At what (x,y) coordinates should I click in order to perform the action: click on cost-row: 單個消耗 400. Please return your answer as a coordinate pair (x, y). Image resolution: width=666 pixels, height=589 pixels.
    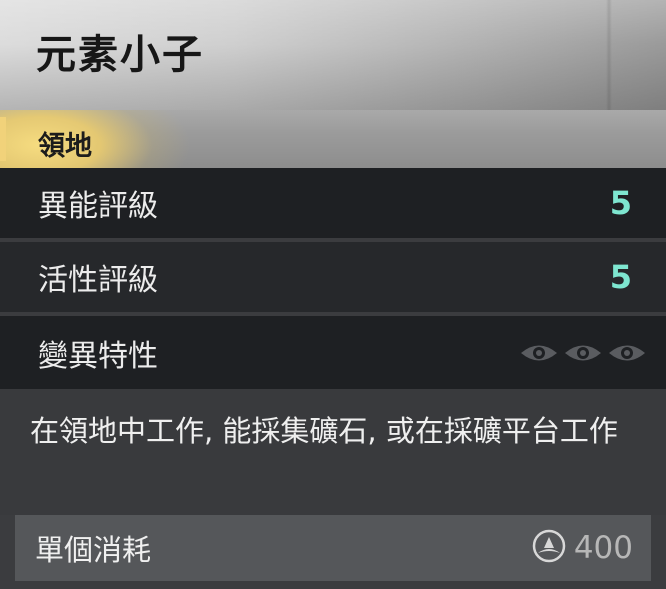
    Looking at the image, I should click on (333, 548).